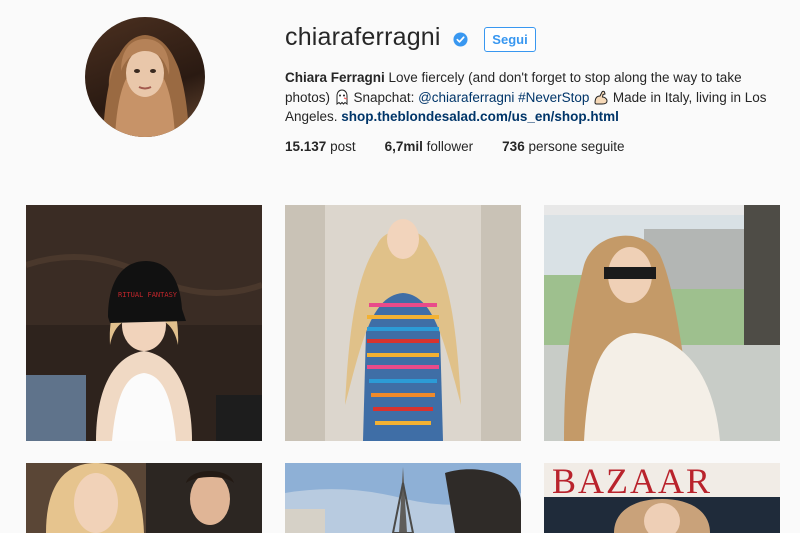 The image size is (800, 533). Describe the element at coordinates (553, 97) in the screenshot. I see `bio-hashtag-link: #NeverStop` at that location.